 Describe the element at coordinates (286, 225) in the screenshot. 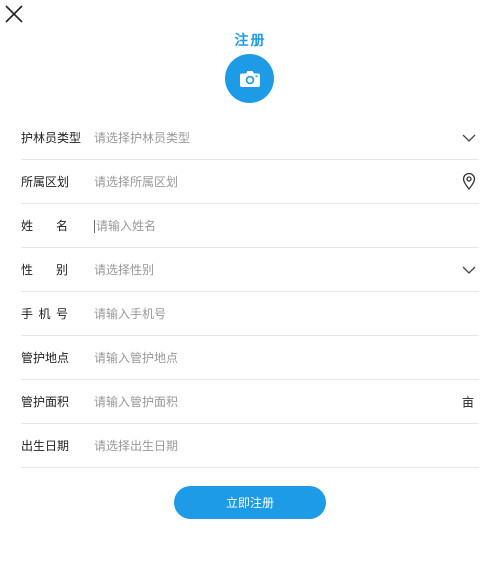

I see `name-input: 请输入姓名` at that location.